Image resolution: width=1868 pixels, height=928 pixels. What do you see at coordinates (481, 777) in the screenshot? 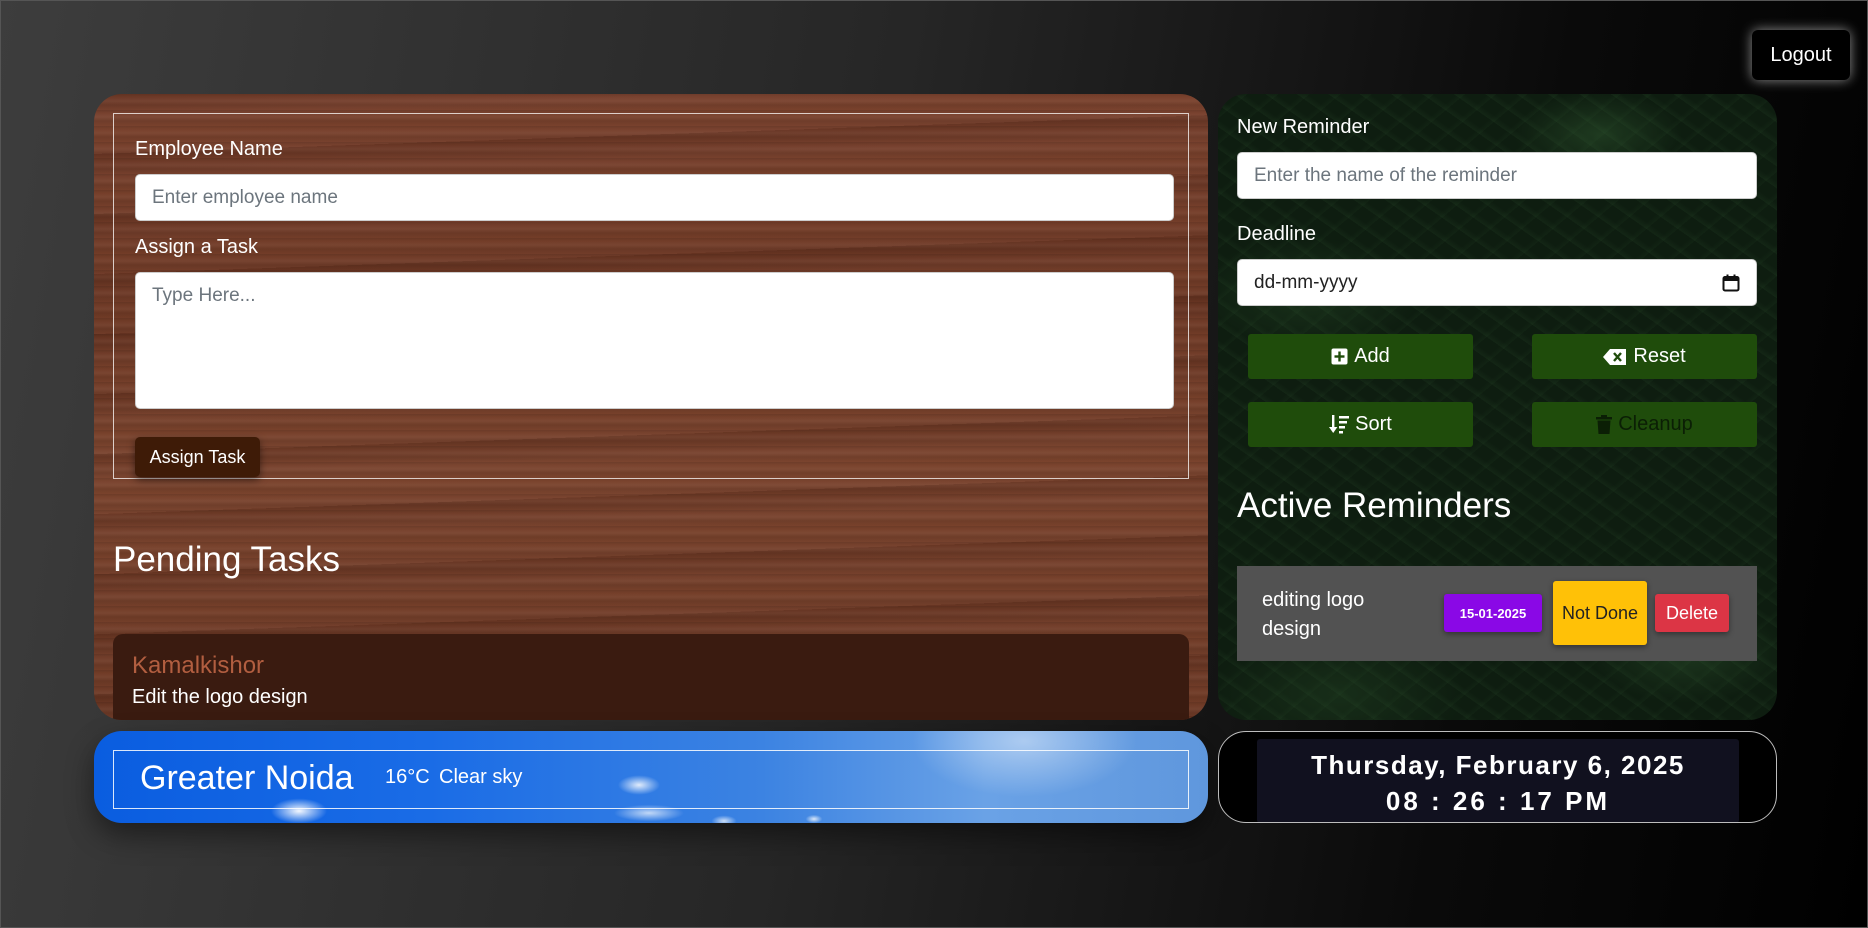
I see `weather-condition: Clear sky` at bounding box center [481, 777].